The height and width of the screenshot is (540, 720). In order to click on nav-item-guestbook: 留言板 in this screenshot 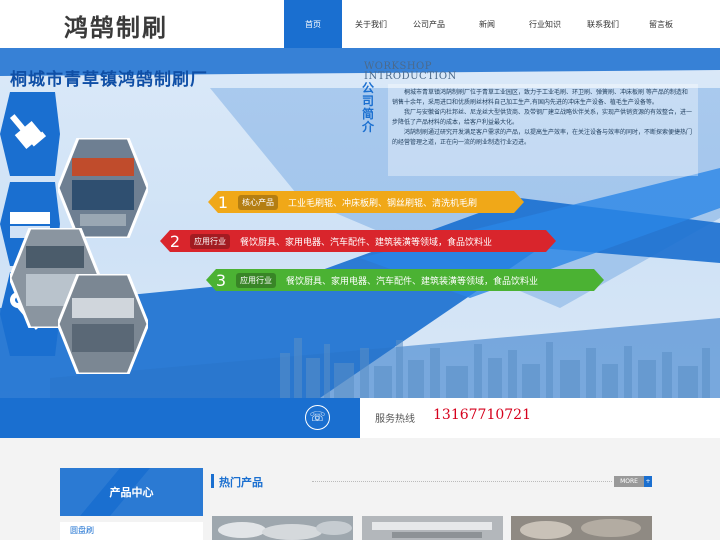, I will do `click(661, 24)`.